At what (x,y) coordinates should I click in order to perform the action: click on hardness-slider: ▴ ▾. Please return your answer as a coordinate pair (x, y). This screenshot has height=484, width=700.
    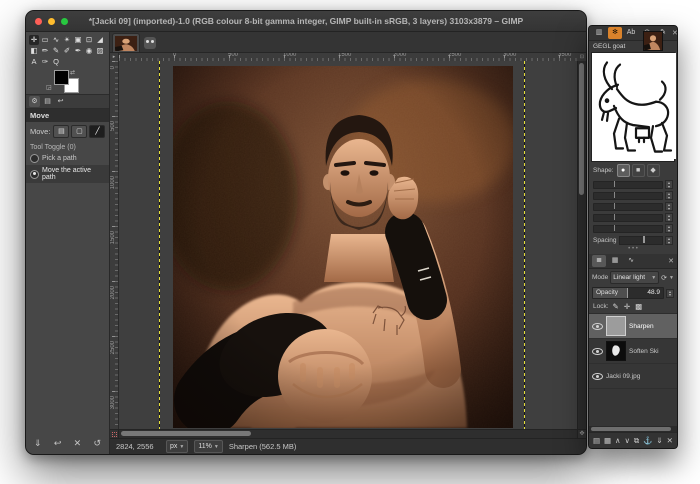
    Looking at the image, I should click on (633, 206).